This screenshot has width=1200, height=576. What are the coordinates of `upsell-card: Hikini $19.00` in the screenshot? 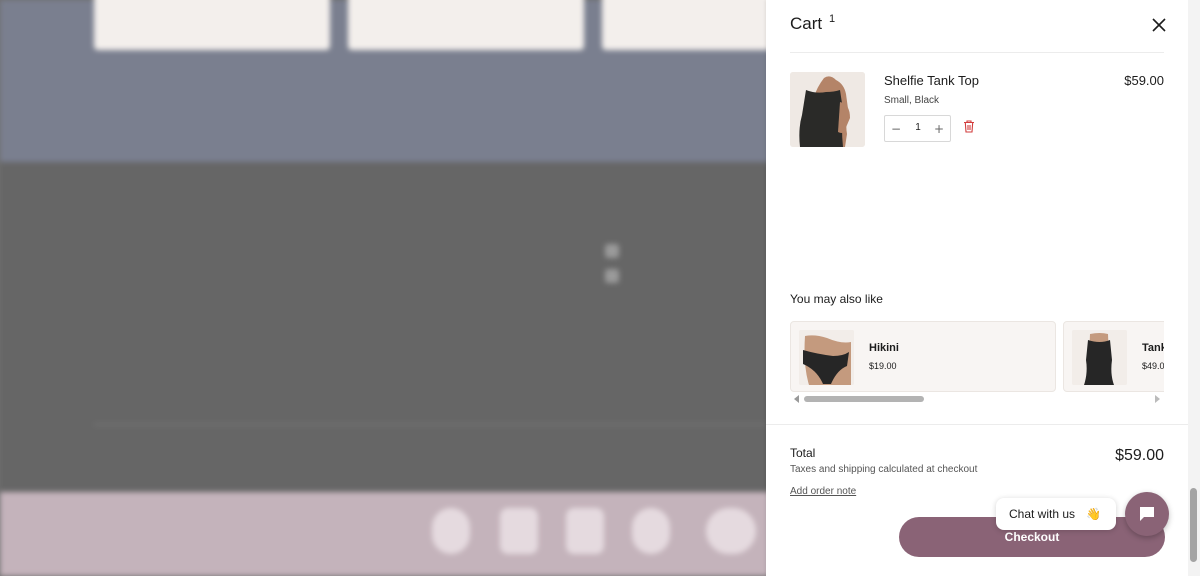 It's located at (923, 356).